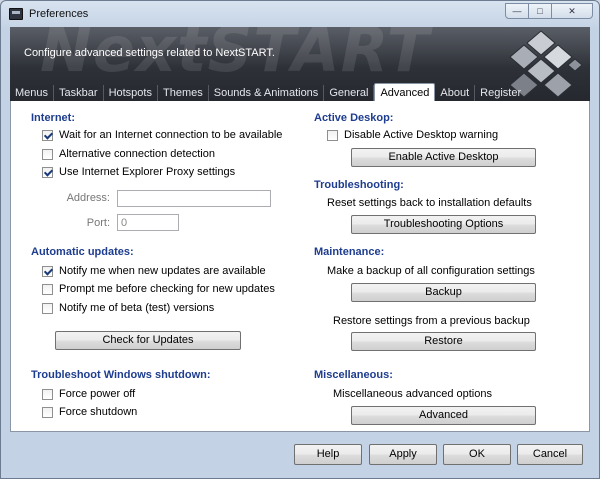 The height and width of the screenshot is (479, 600). Describe the element at coordinates (431, 321) in the screenshot. I see `restore-description: Restore settings from a previous backup` at that location.